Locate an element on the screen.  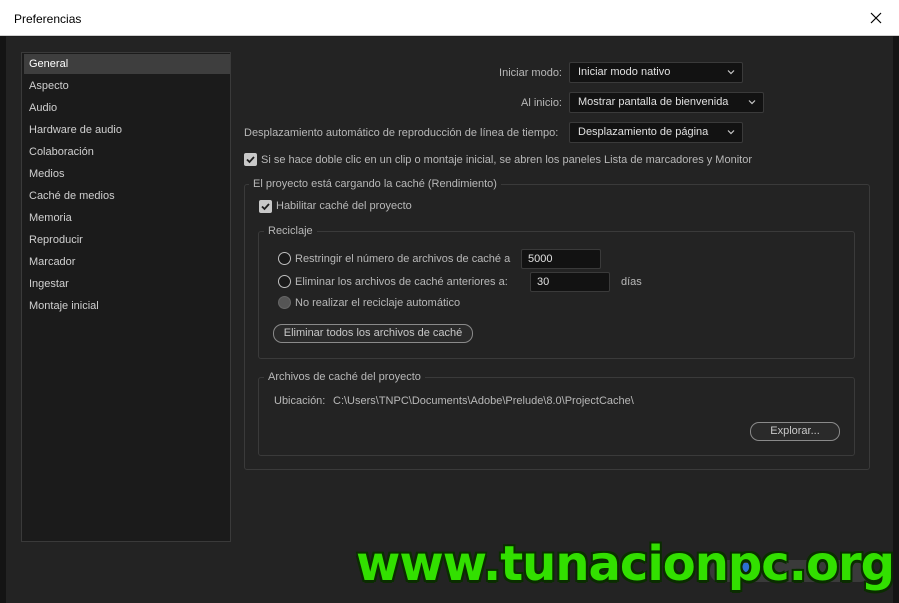
autoscroll-value: Desplazamiento de página is located at coordinates (643, 132).